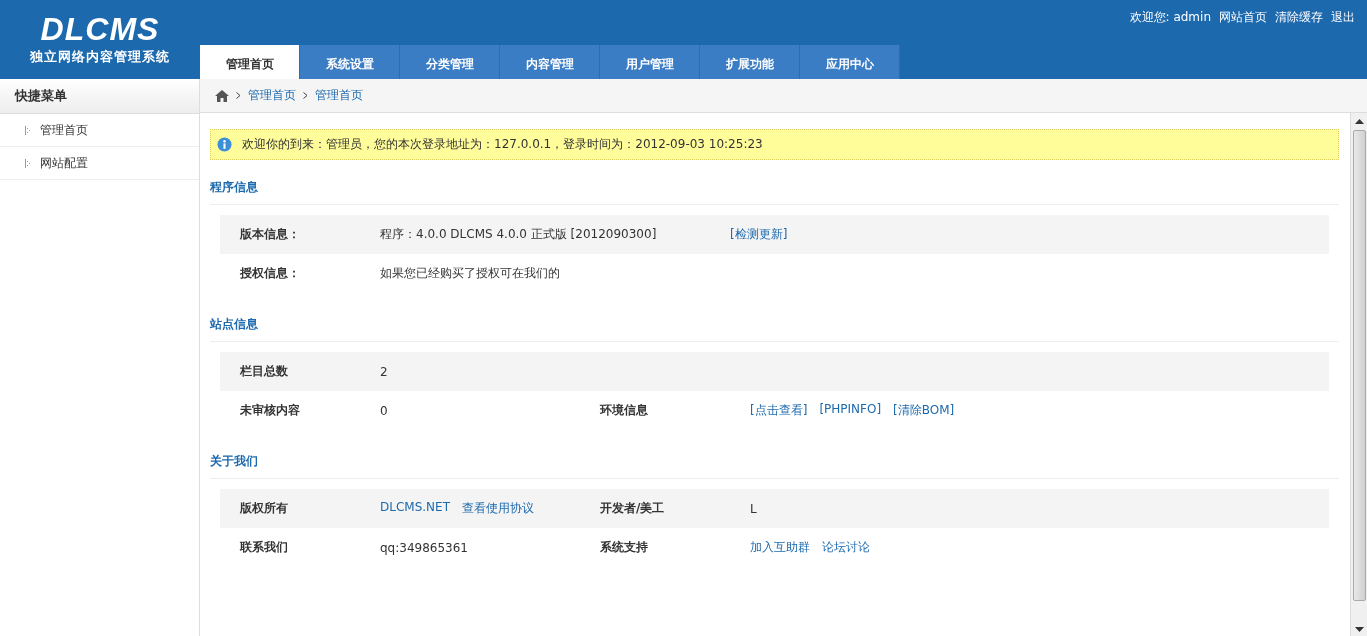 This screenshot has height=636, width=1367. I want to click on field-label: 栏目总数, so click(264, 371).